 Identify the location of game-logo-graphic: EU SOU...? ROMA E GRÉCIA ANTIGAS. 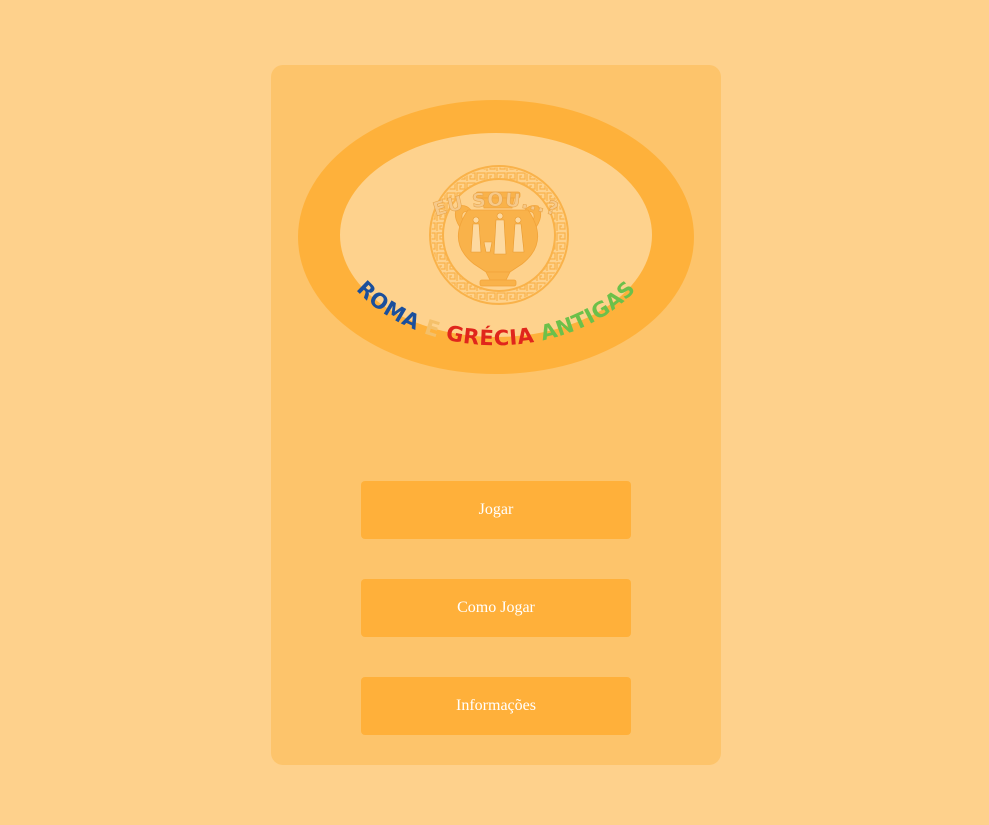
(496, 237).